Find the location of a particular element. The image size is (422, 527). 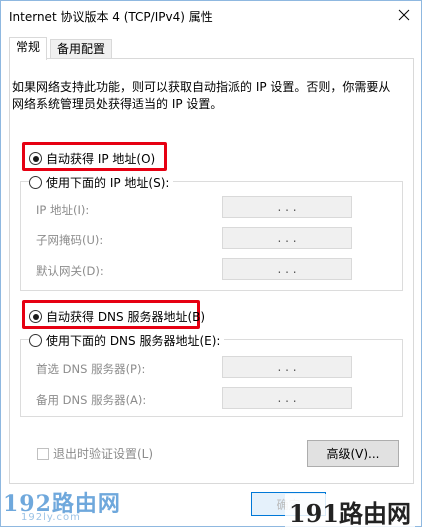

watermark-right: 191路由网 is located at coordinates (349, 510).